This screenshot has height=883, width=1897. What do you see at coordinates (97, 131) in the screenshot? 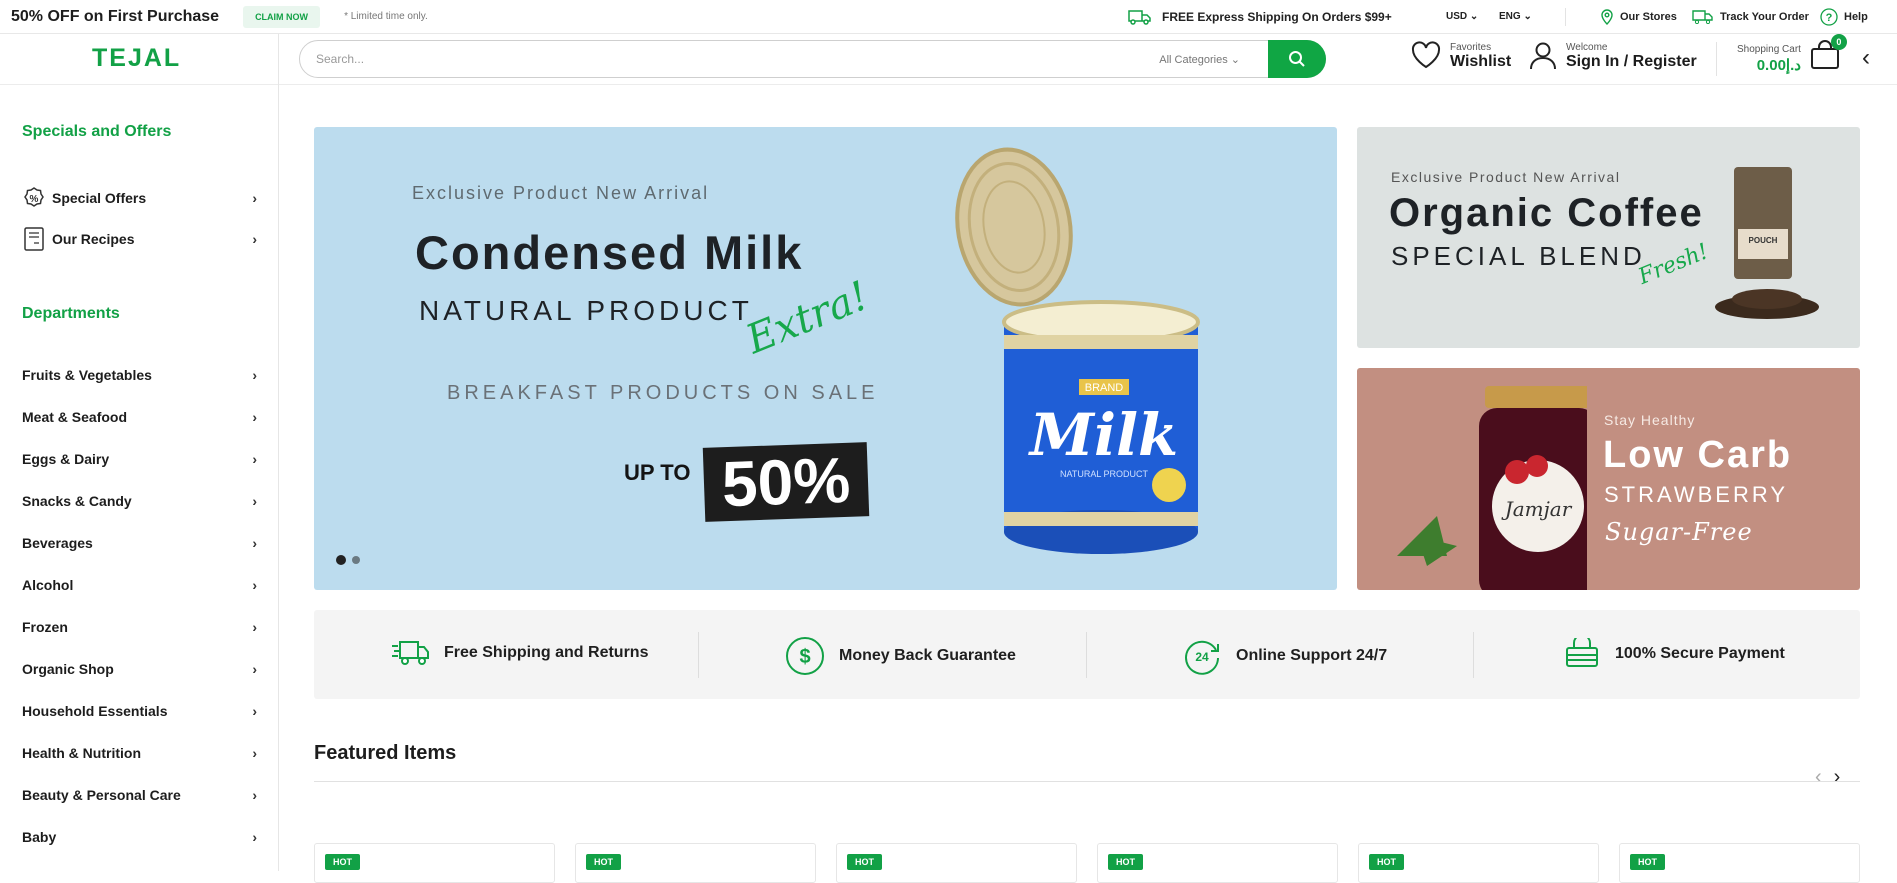
I see `specials-title: Specials and Offers` at bounding box center [97, 131].